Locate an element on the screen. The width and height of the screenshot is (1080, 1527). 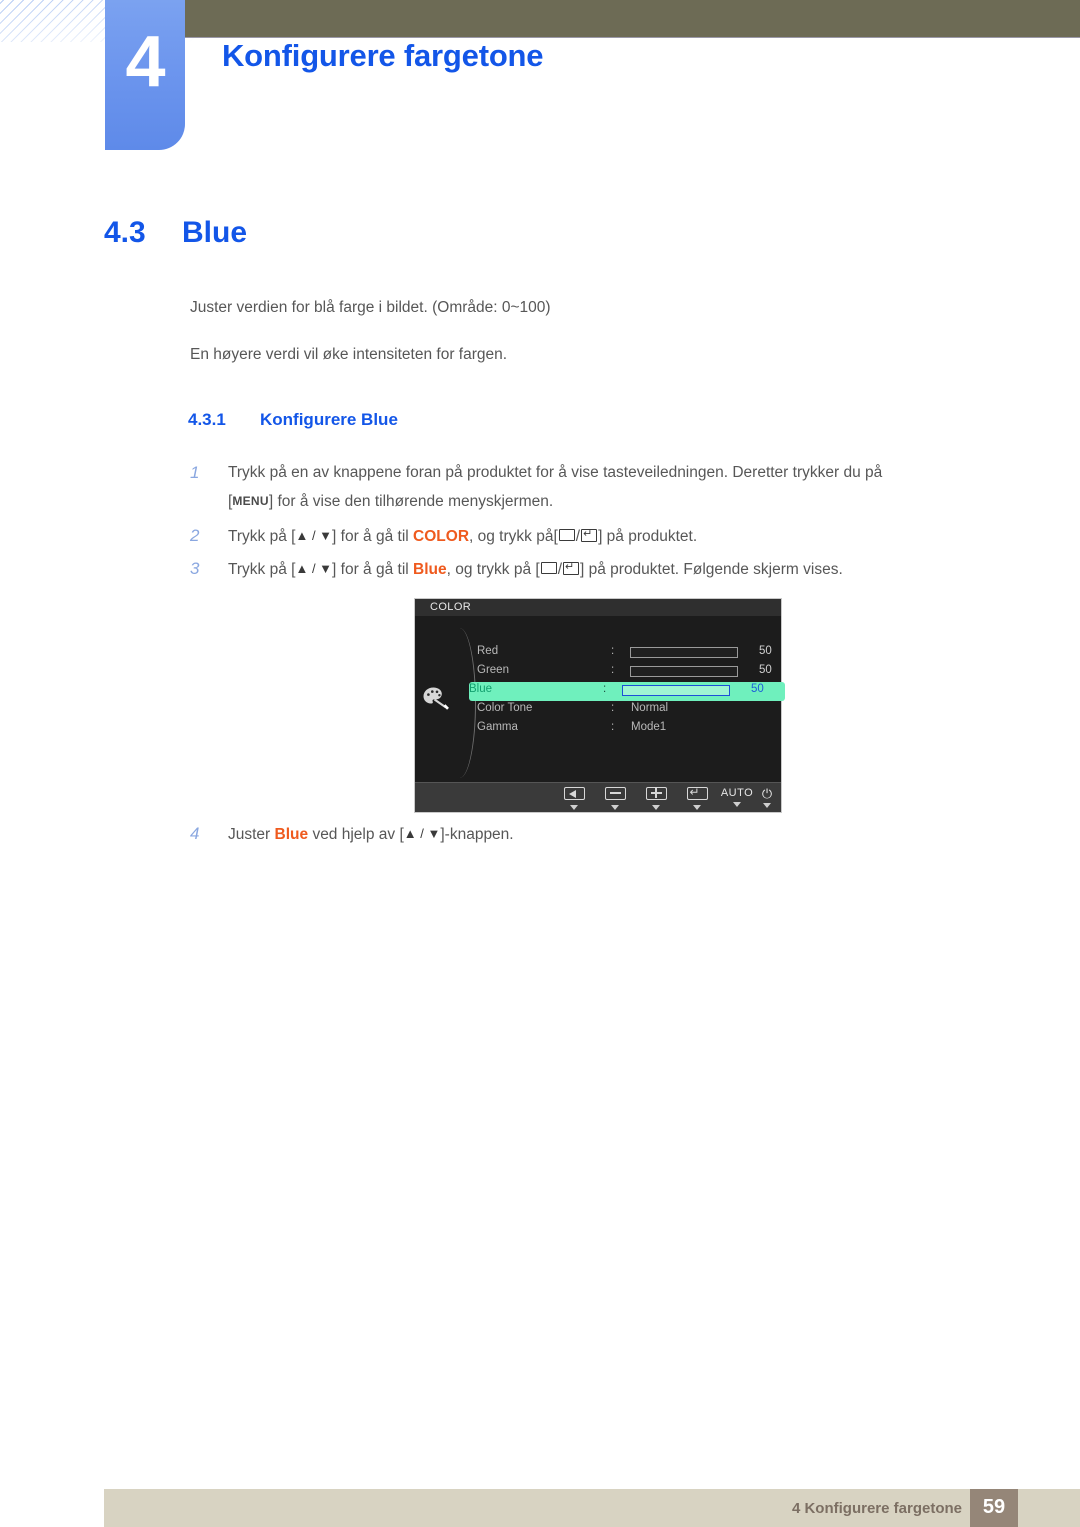
chapter-number-badge: 4 is located at coordinates (145, 75).